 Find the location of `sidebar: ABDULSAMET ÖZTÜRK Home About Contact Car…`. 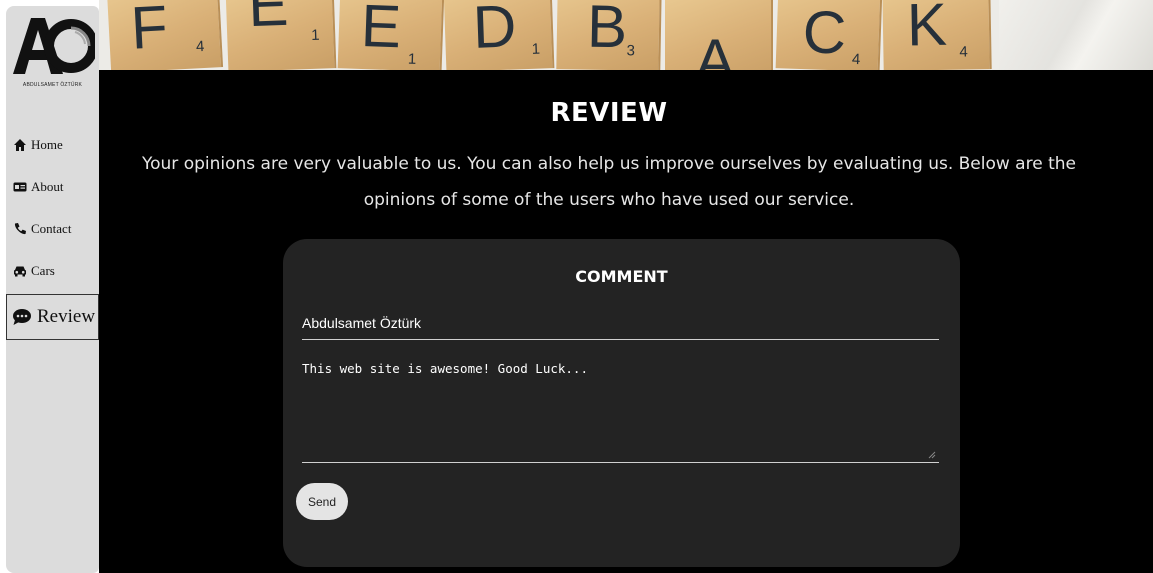

sidebar: ABDULSAMET ÖZTÜRK Home About Contact Car… is located at coordinates (52, 289).